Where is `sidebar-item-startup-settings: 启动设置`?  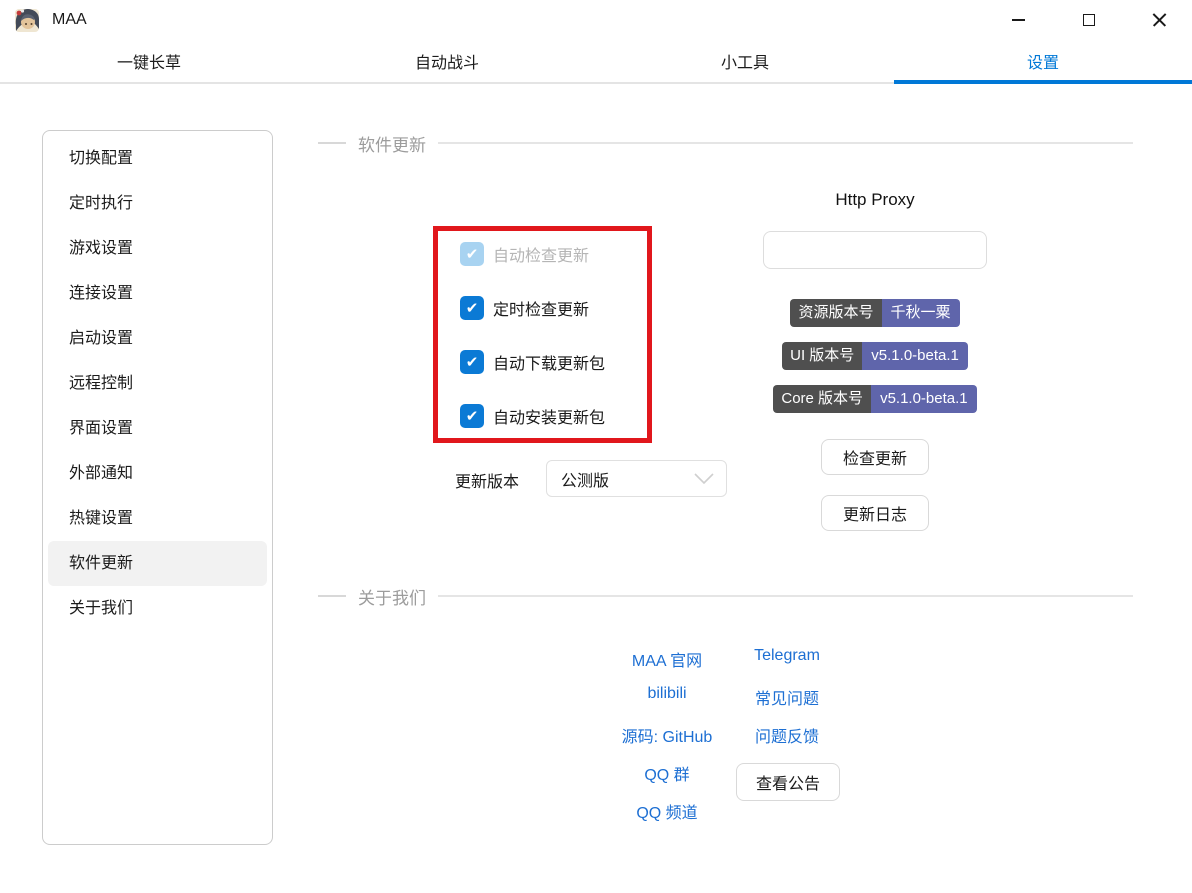 sidebar-item-startup-settings: 启动设置 is located at coordinates (157, 338).